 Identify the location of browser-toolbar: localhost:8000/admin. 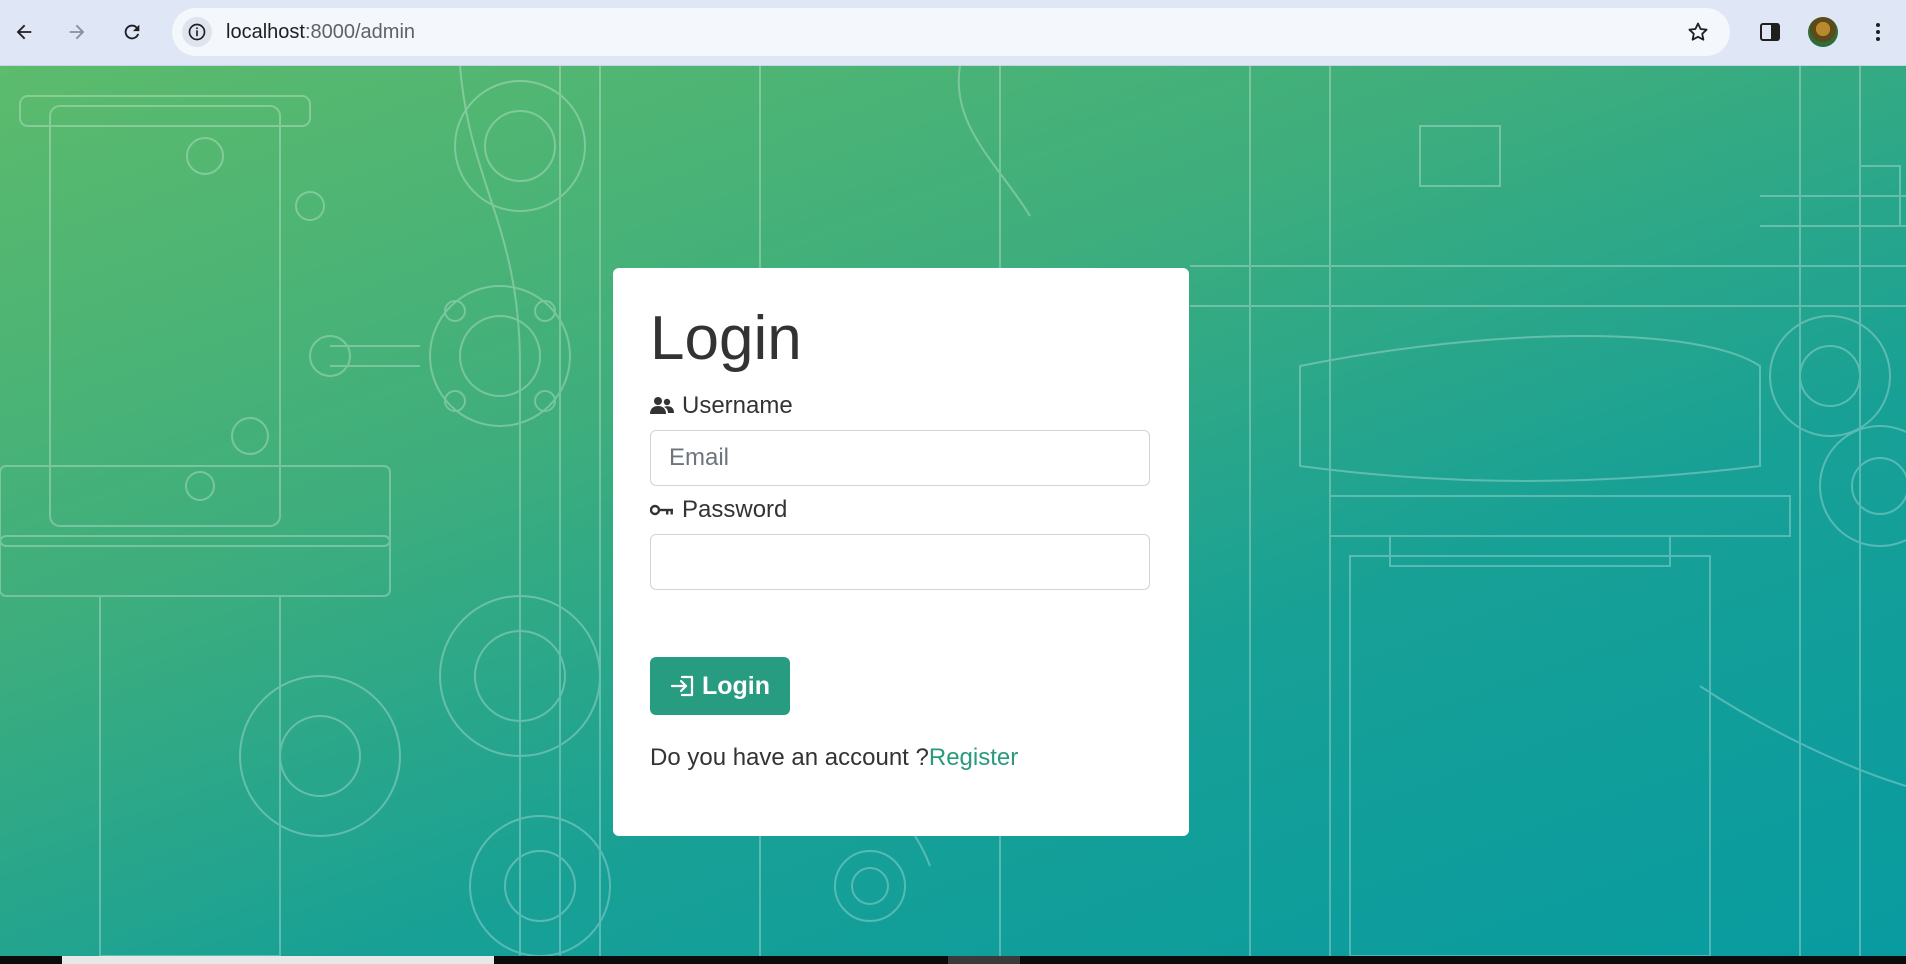
(953, 33).